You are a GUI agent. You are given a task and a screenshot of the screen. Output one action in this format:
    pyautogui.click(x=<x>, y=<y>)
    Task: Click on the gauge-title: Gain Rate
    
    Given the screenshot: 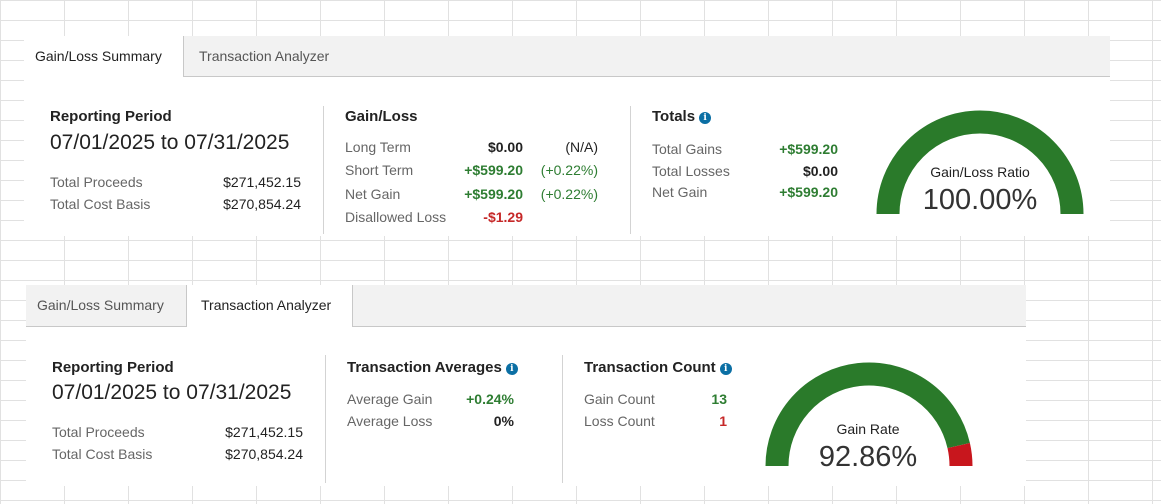 What is the action you would take?
    pyautogui.click(x=868, y=429)
    